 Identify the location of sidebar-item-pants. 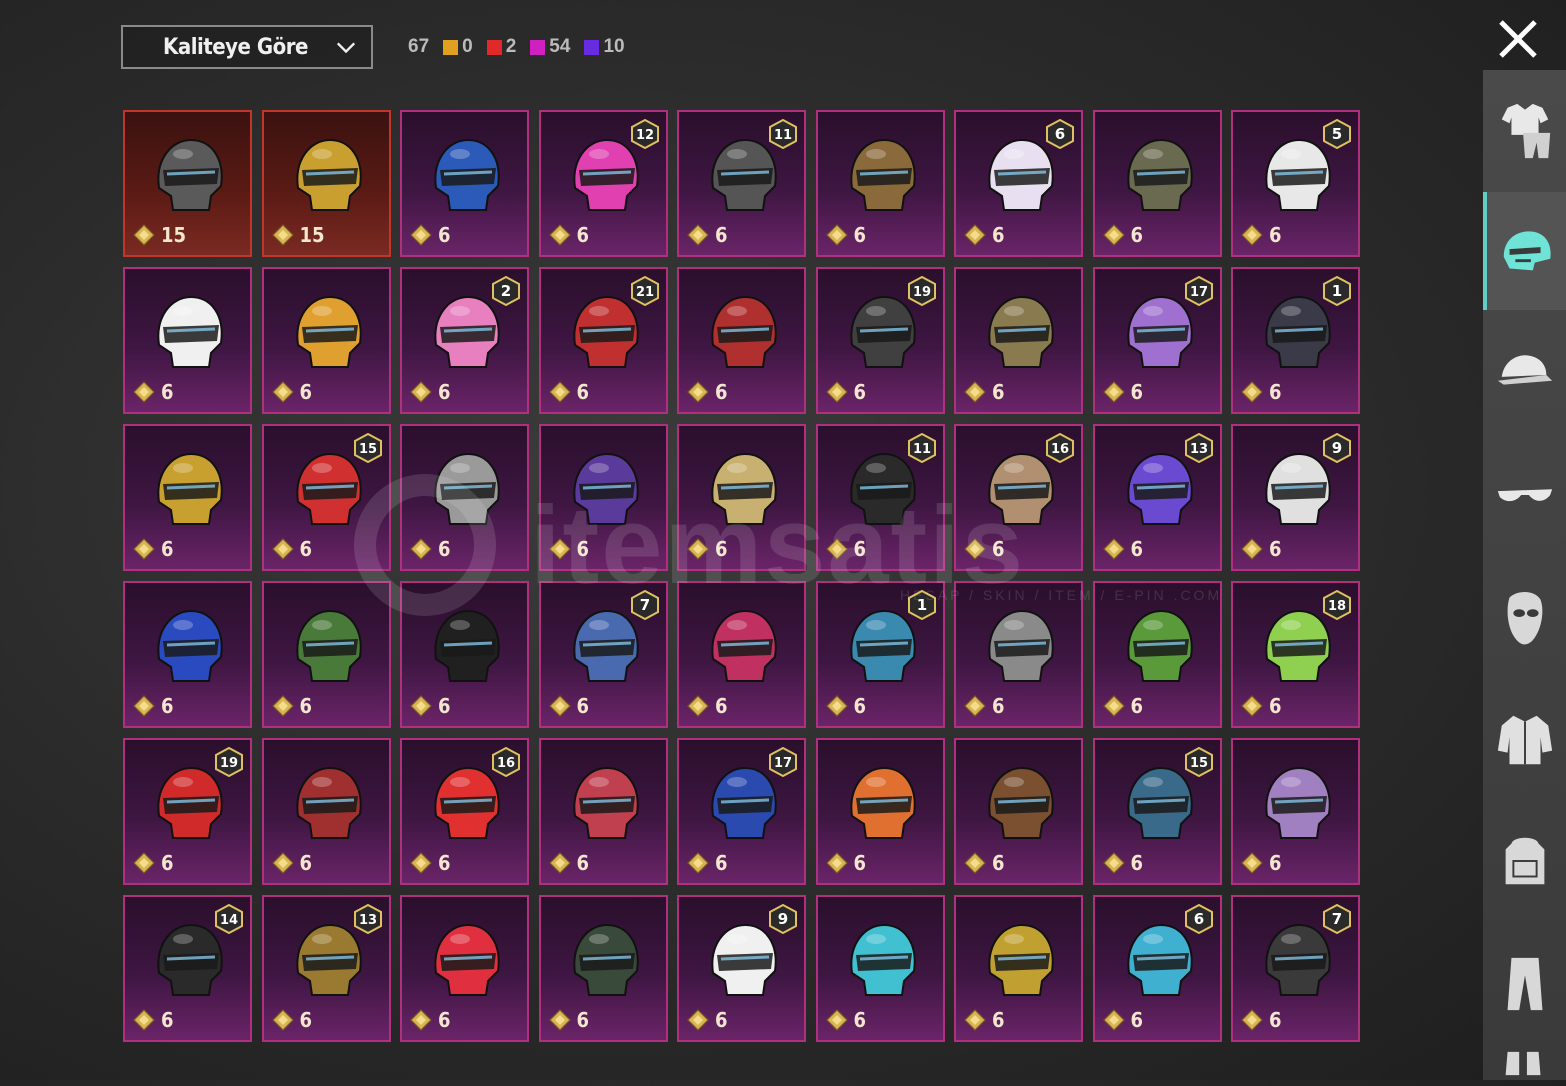
(1524, 983).